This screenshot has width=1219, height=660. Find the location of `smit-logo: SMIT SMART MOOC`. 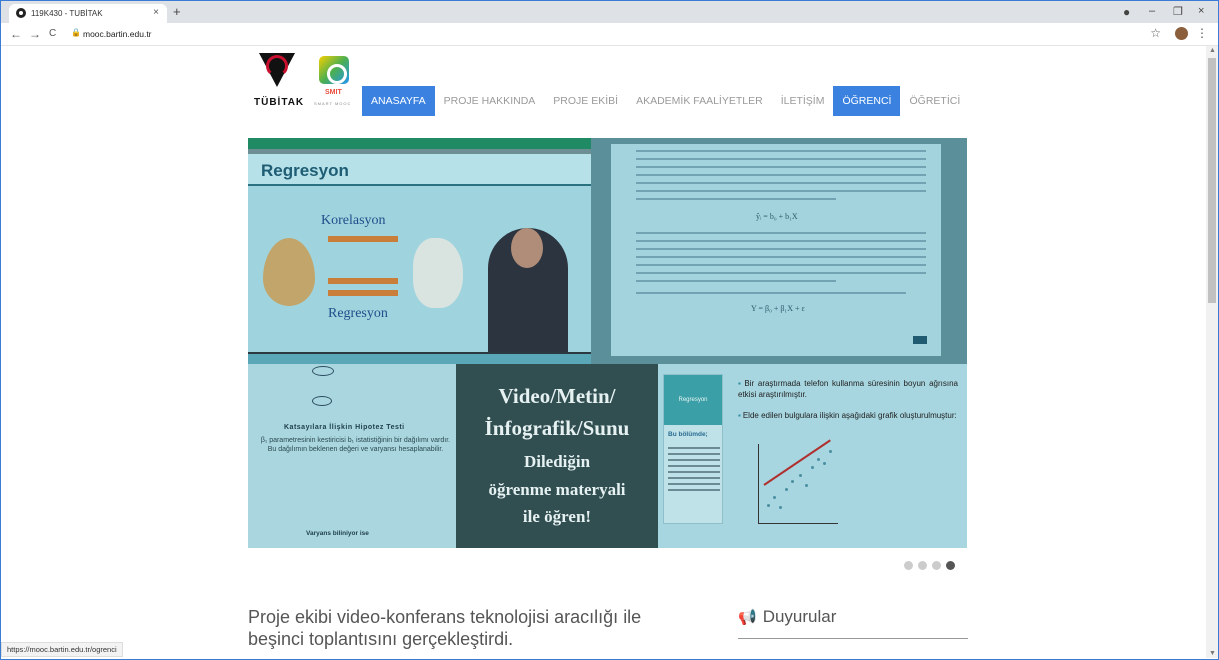

smit-logo: SMIT SMART MOOC is located at coordinates (336, 86).